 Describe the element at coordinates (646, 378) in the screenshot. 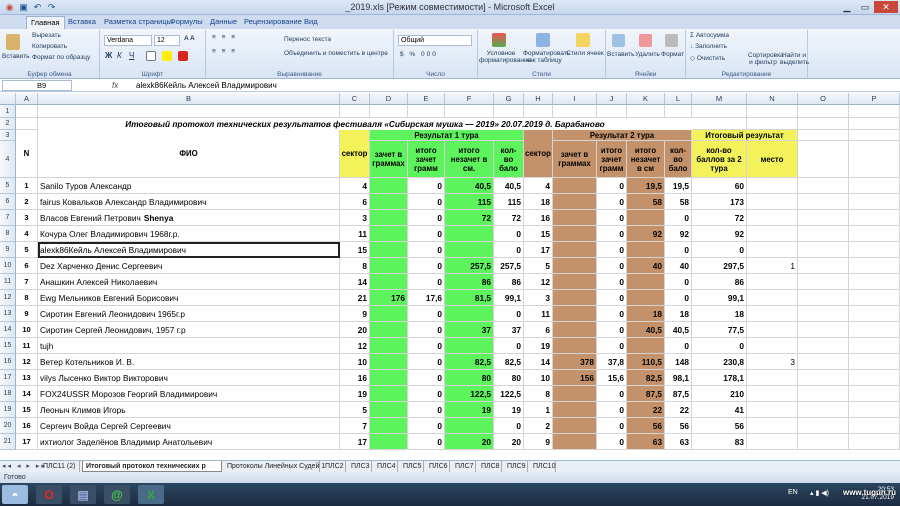

I see `cell-k: 82,5` at that location.